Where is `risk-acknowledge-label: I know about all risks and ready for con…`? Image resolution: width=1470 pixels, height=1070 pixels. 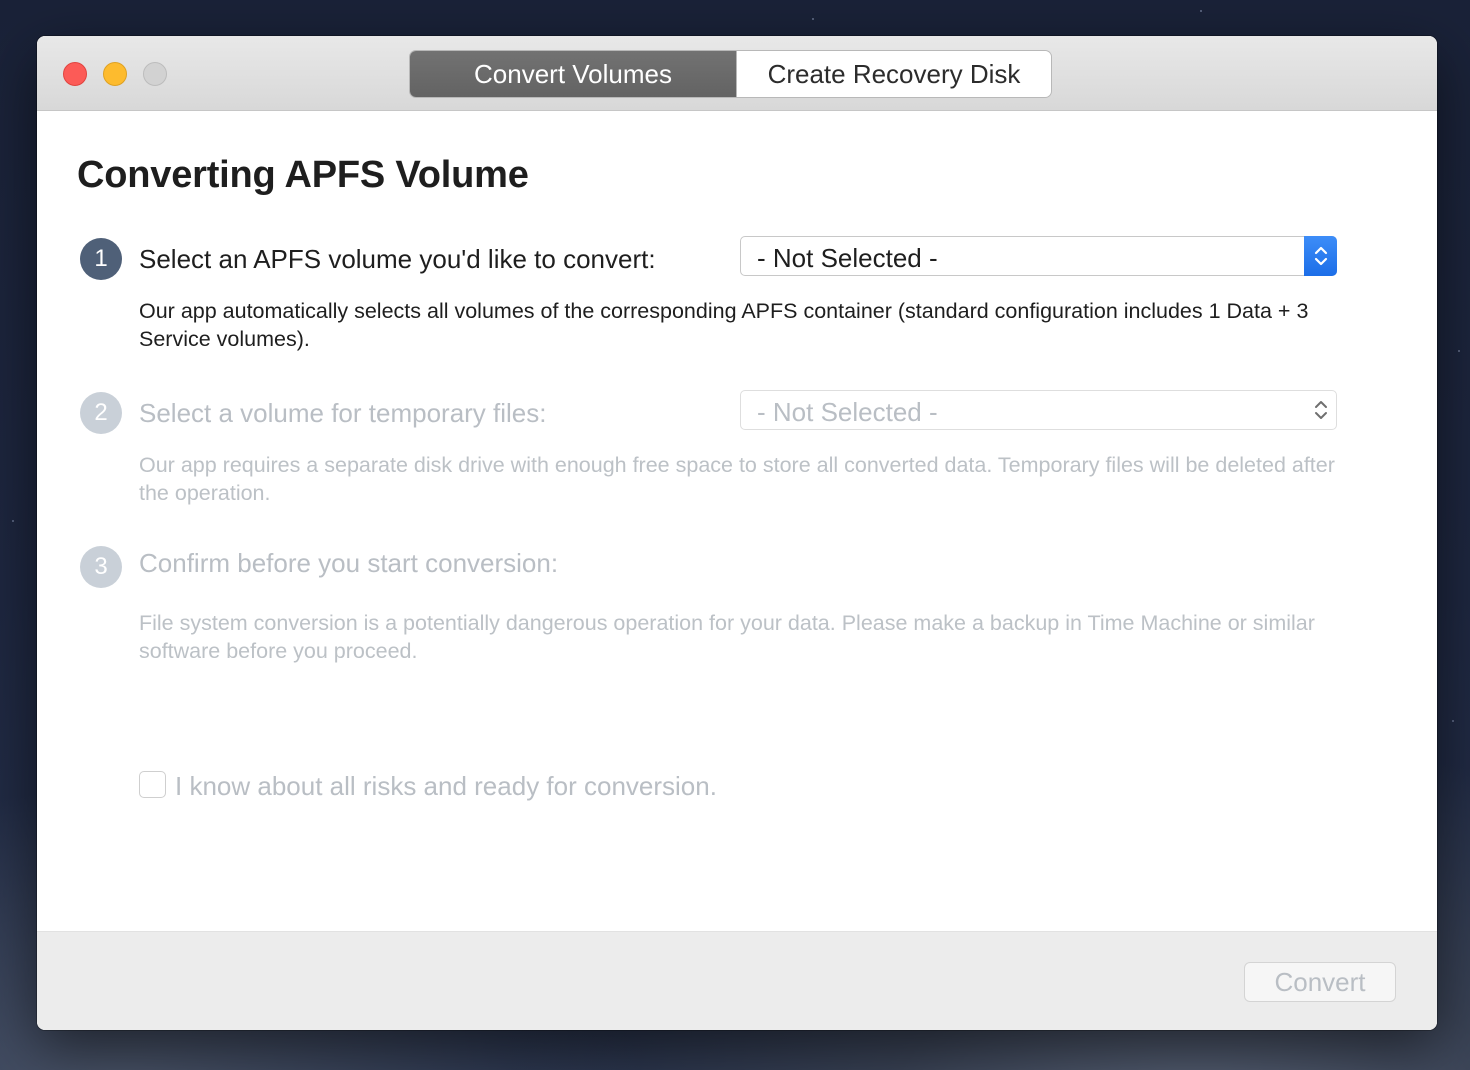
risk-acknowledge-label: I know about all risks and ready for con… is located at coordinates (446, 786).